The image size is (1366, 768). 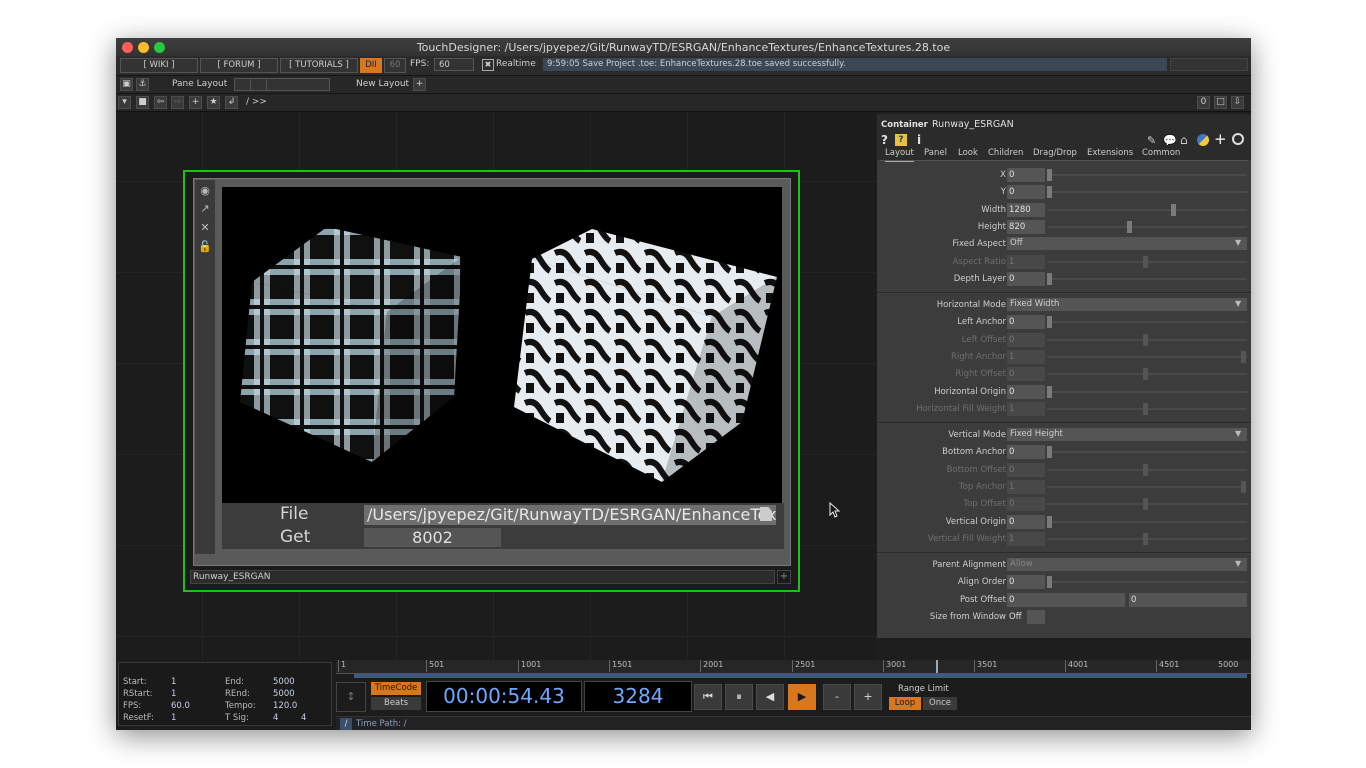 What do you see at coordinates (1064, 227) in the screenshot?
I see `param-height: Height 820` at bounding box center [1064, 227].